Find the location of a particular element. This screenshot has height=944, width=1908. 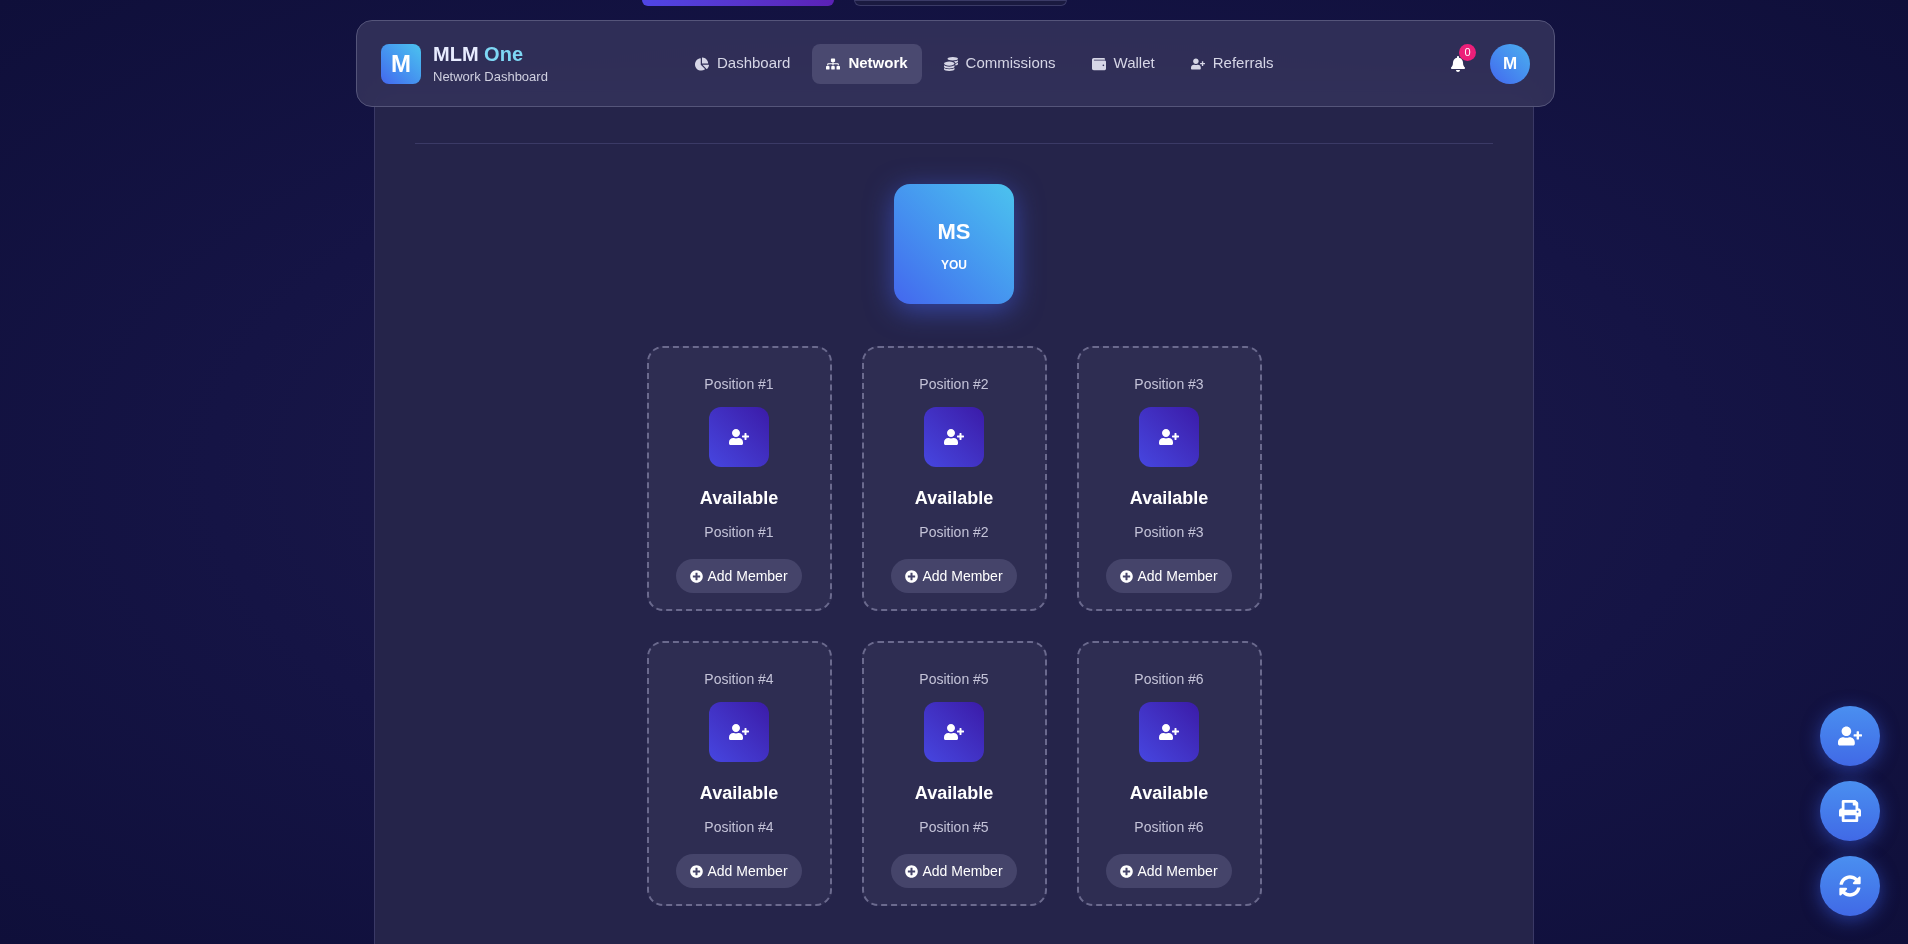

wallet-icon is located at coordinates (1098, 63).